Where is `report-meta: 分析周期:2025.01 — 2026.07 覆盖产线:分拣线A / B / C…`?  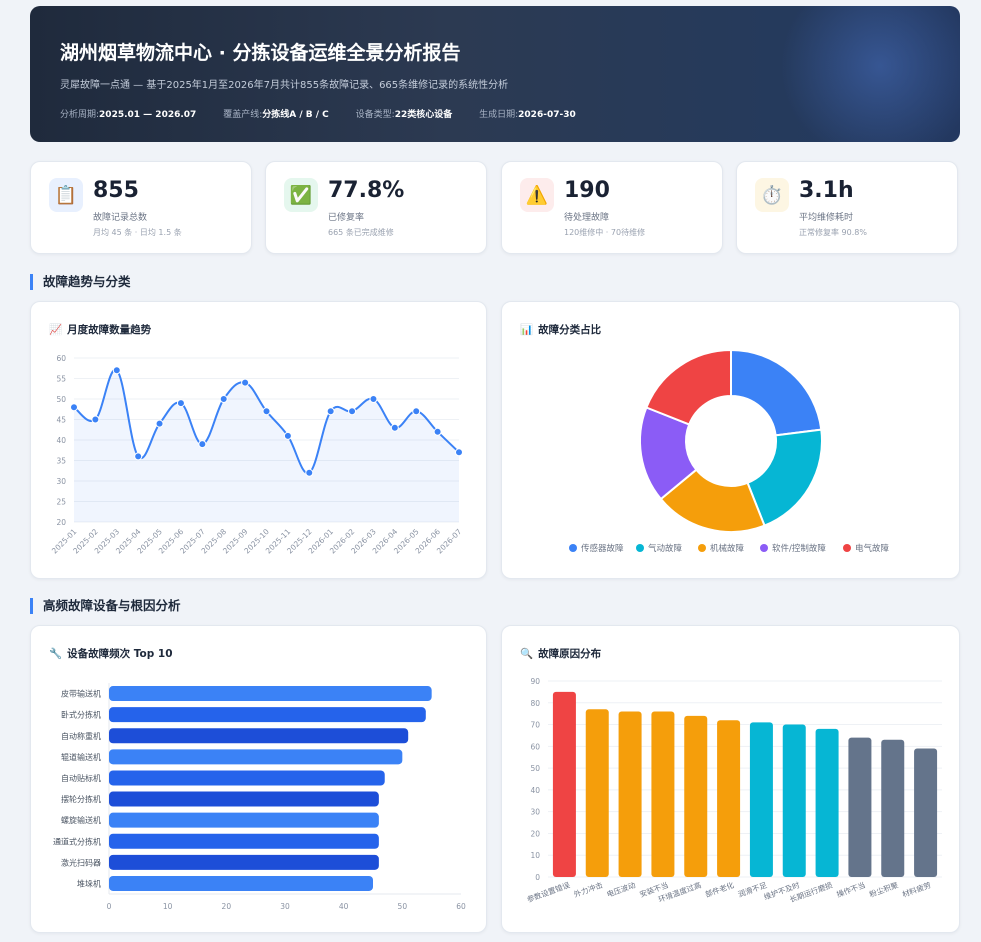
report-meta: 分析周期:2025.01 — 2026.07 覆盖产线:分拣线A / B / C… is located at coordinates (330, 113).